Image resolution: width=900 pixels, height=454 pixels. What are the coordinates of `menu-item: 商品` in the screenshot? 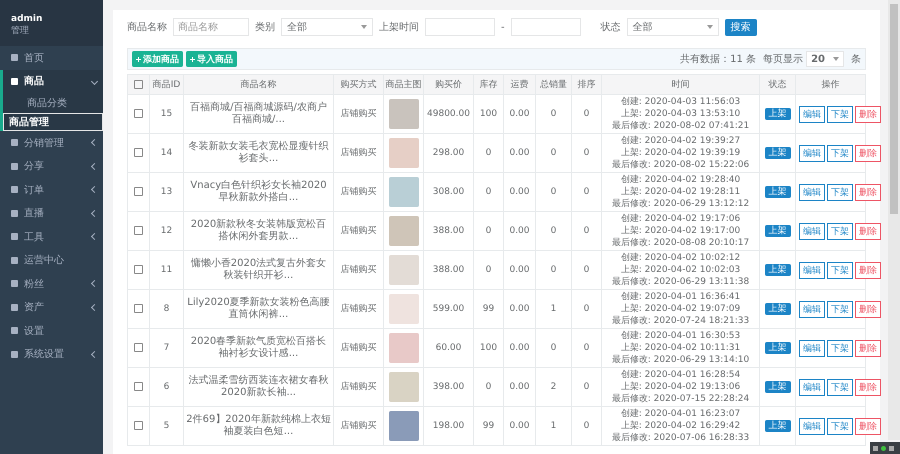 It's located at (53, 81).